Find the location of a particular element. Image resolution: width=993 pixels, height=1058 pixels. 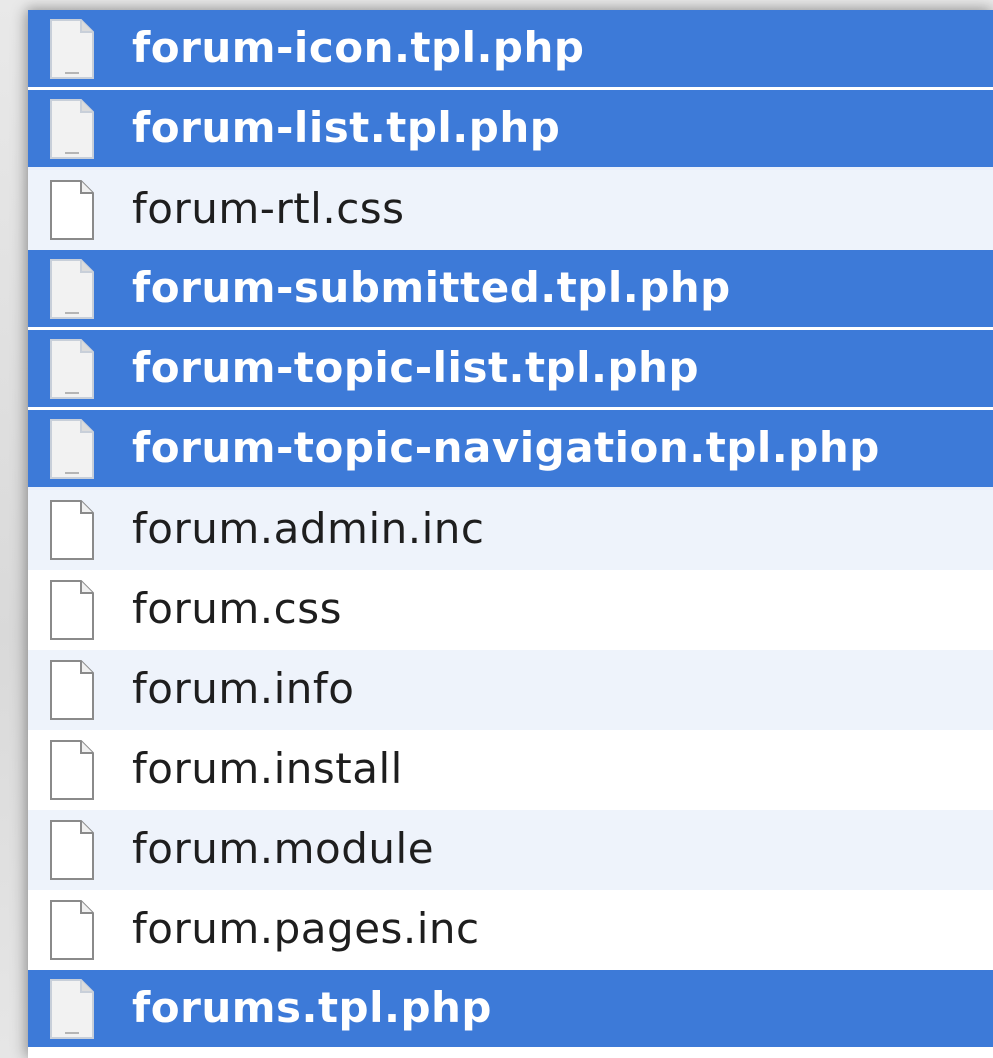

file-row: forum.module is located at coordinates (510, 850).